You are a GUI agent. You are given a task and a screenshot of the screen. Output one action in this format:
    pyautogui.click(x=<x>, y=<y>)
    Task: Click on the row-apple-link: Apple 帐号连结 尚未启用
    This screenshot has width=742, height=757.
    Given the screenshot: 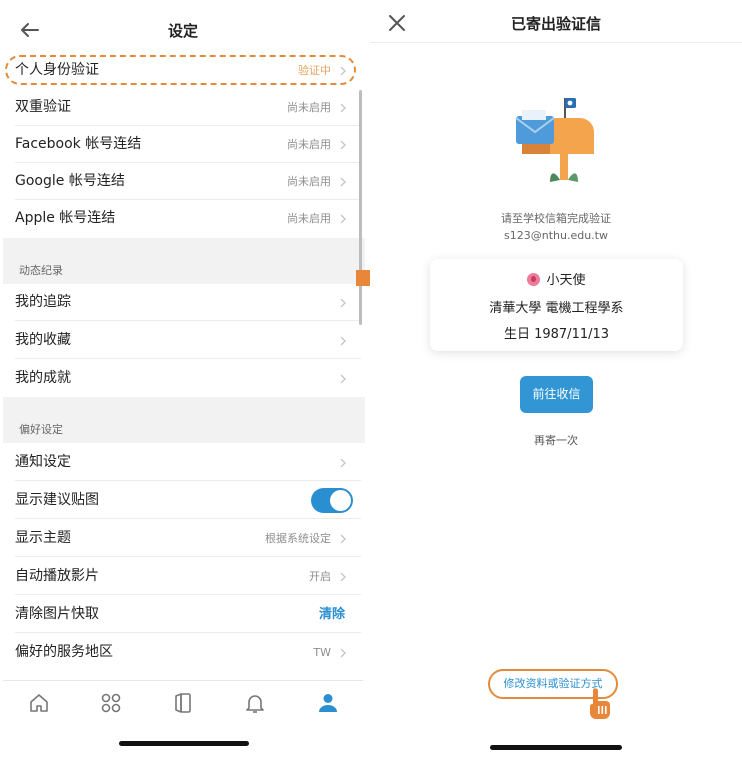 What is the action you would take?
    pyautogui.click(x=182, y=218)
    